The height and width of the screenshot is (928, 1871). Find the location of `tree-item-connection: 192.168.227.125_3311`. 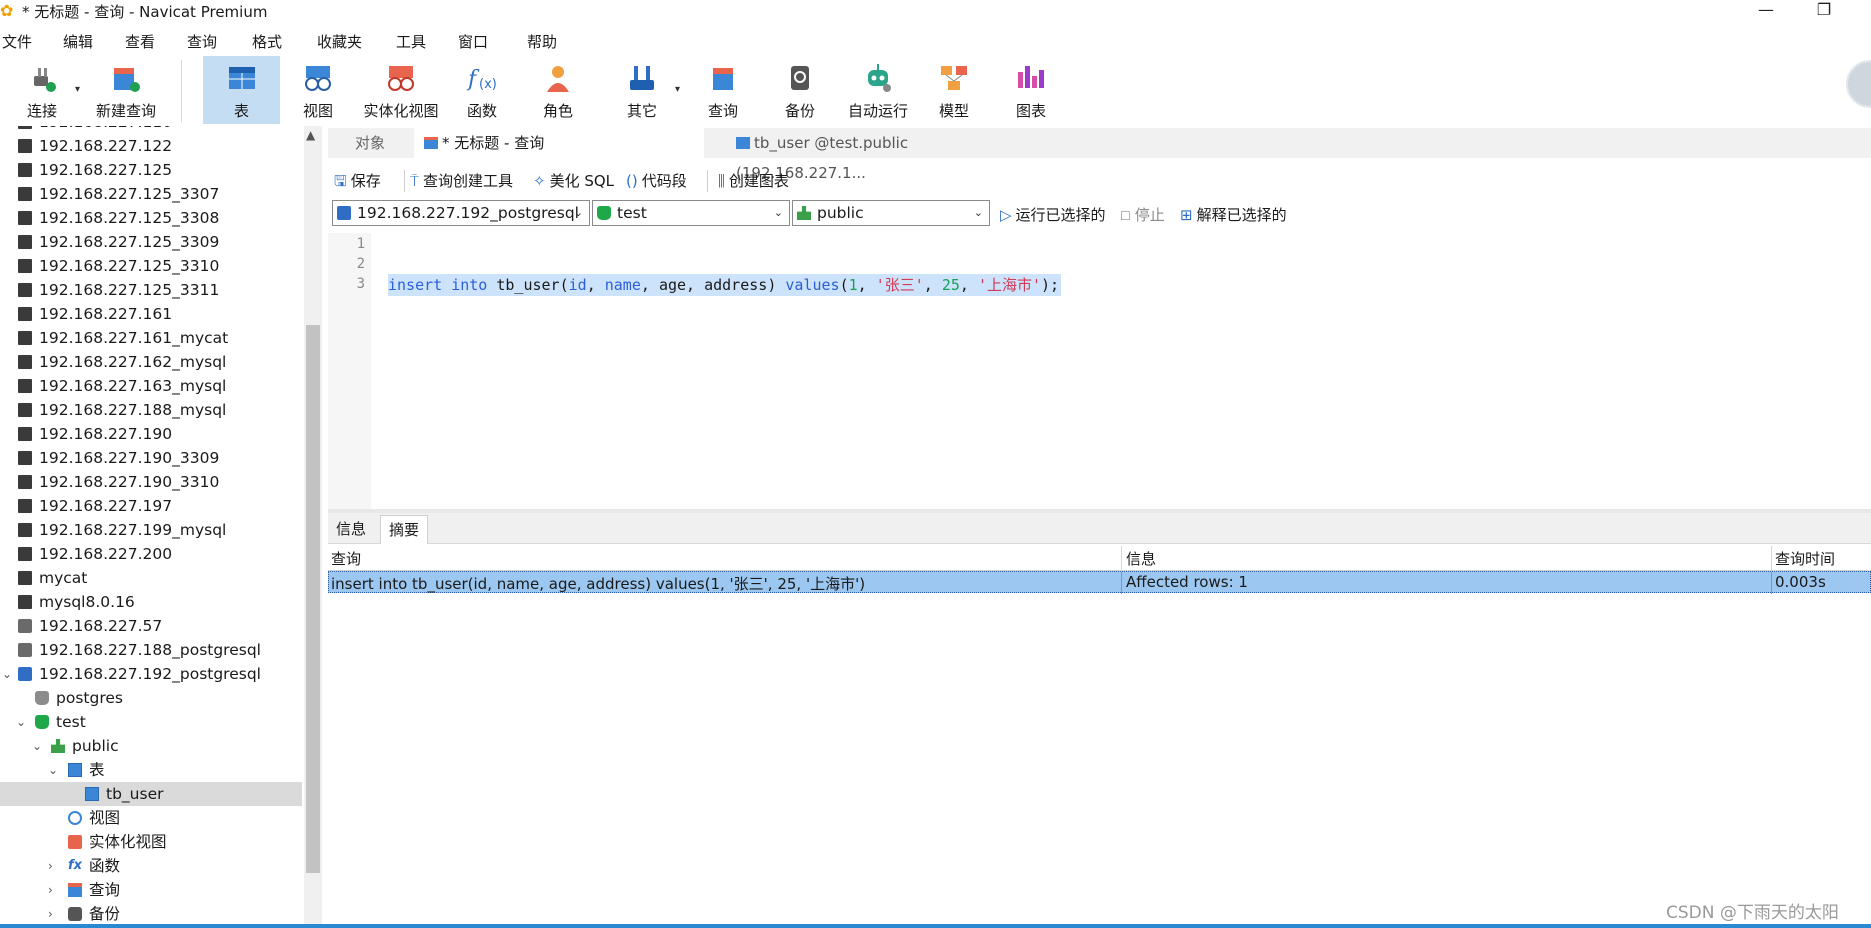

tree-item-connection: 192.168.227.125_3311 is located at coordinates (151, 290).